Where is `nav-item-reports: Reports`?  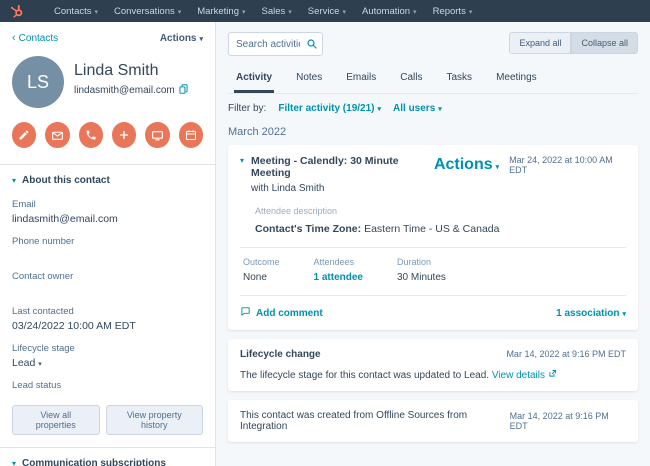 nav-item-reports: Reports is located at coordinates (453, 11).